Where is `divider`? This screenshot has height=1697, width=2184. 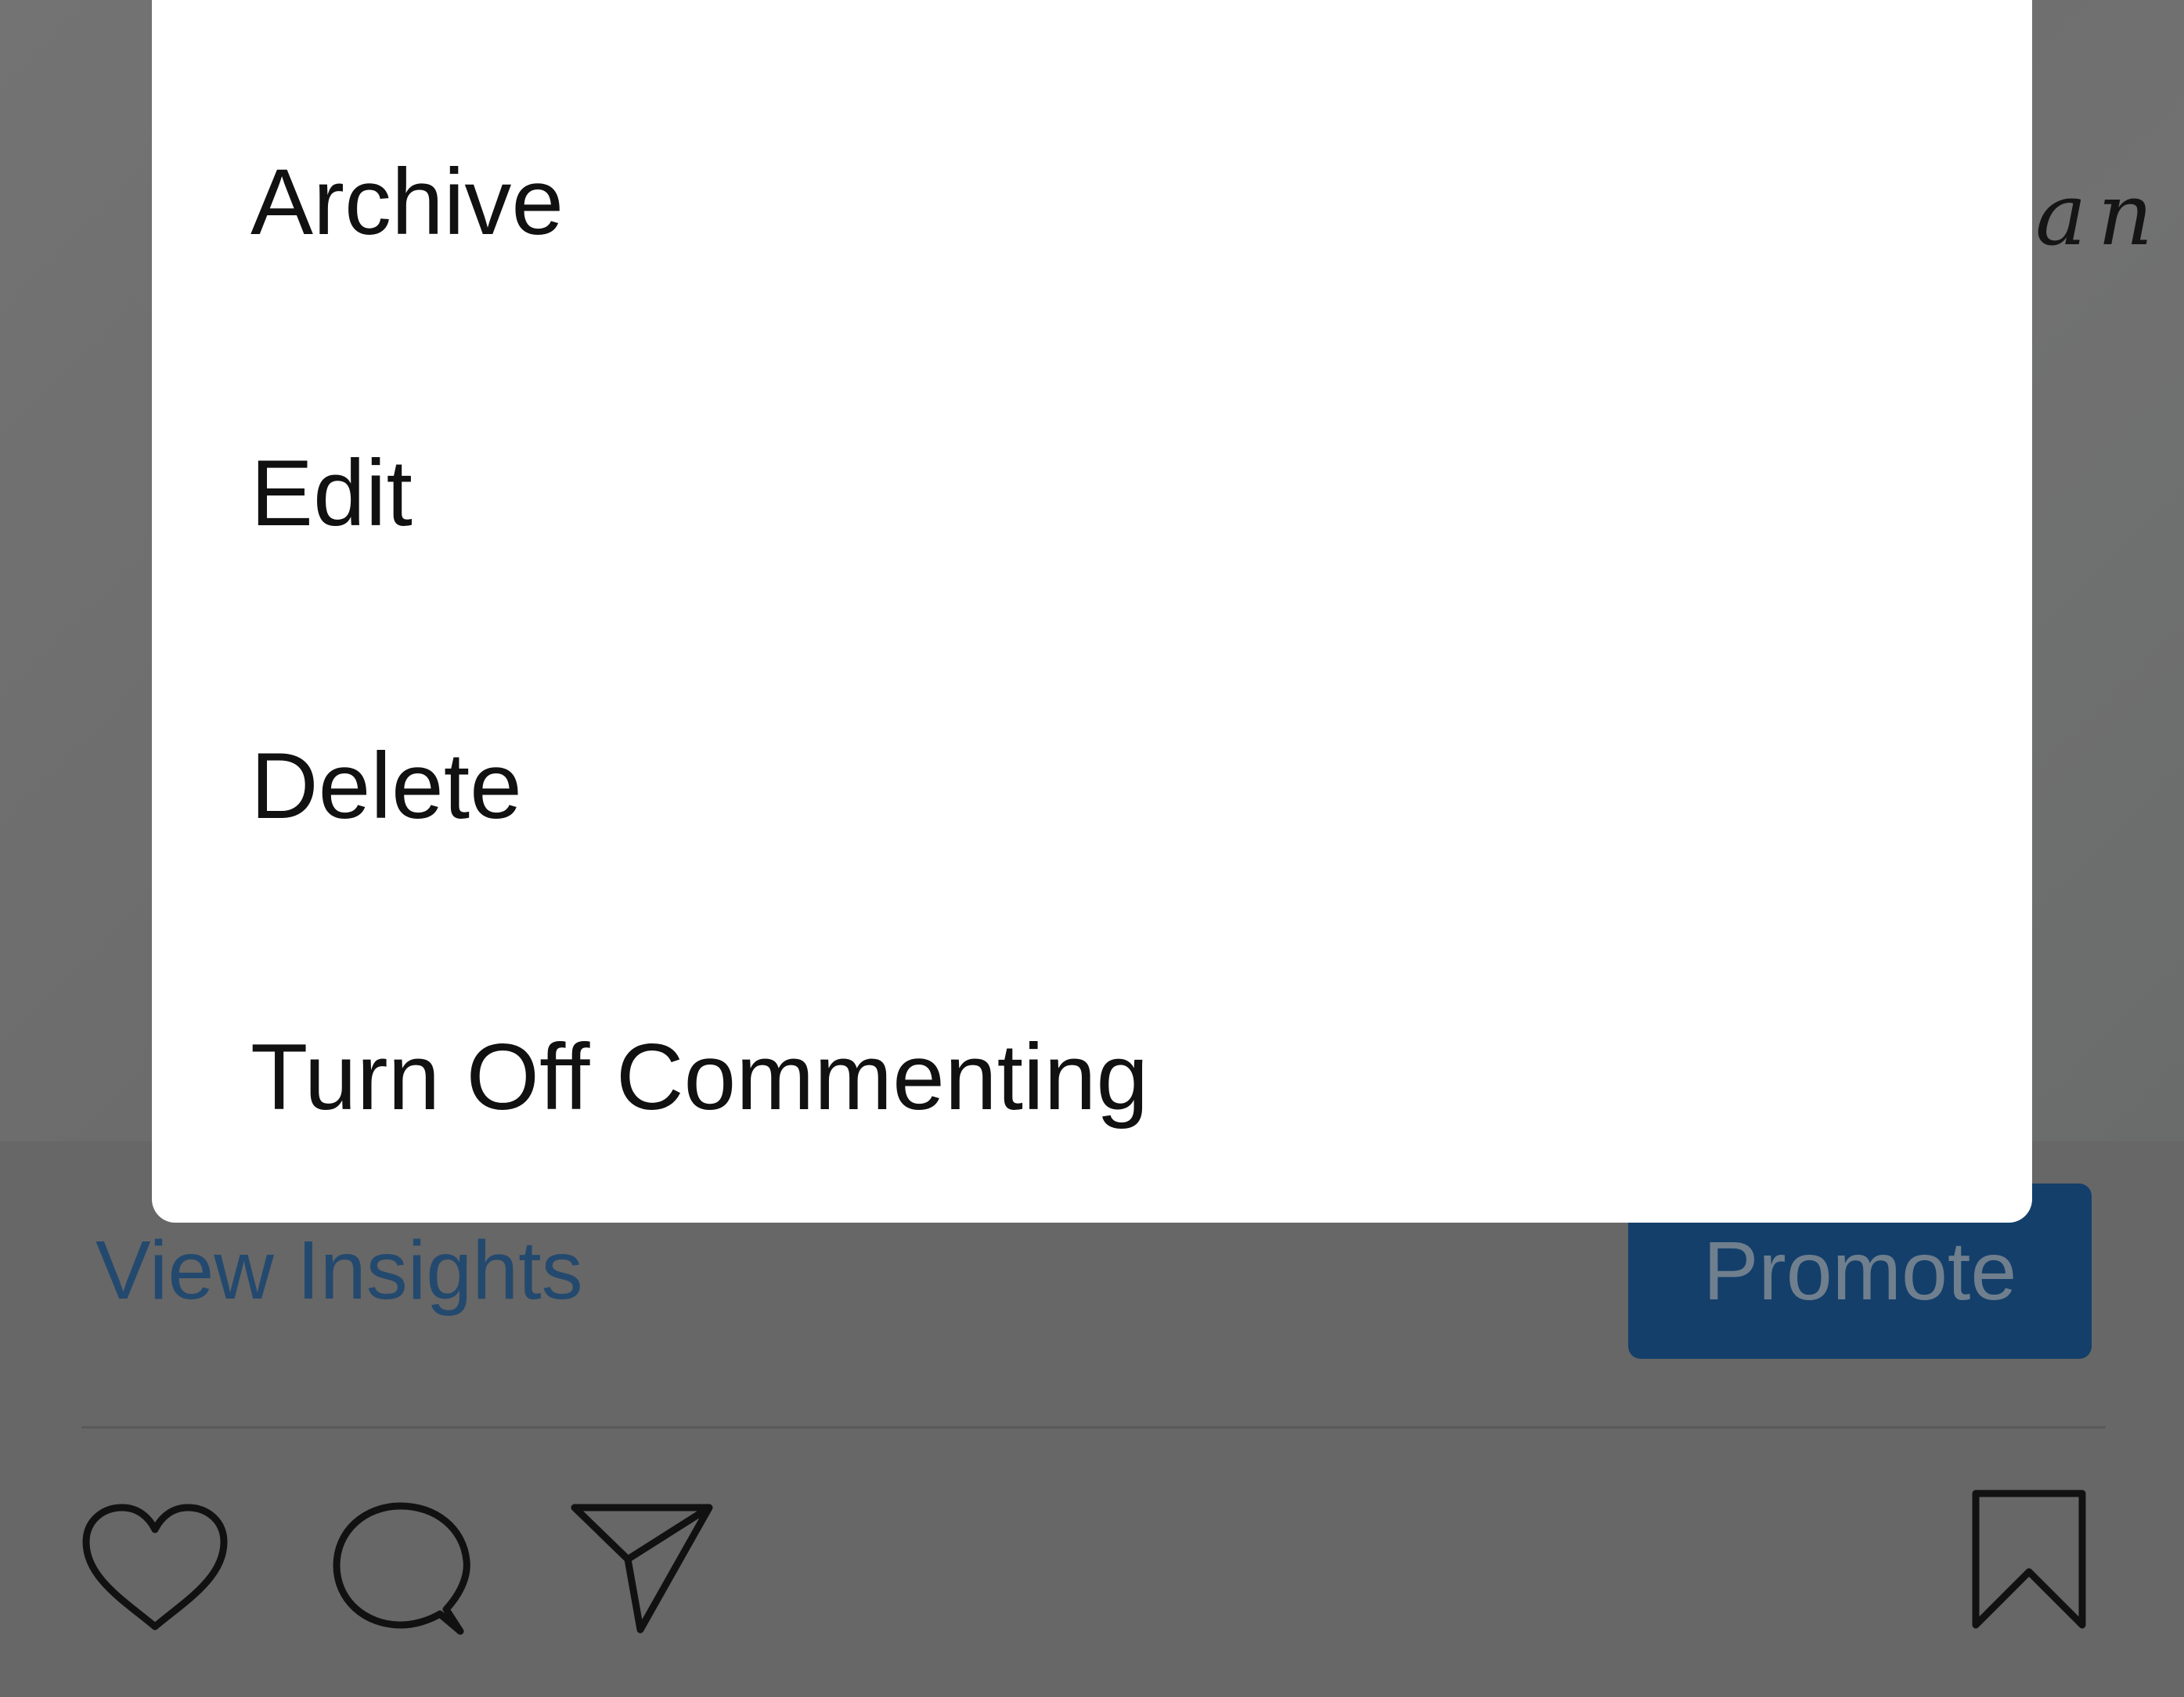
divider is located at coordinates (1093, 1427).